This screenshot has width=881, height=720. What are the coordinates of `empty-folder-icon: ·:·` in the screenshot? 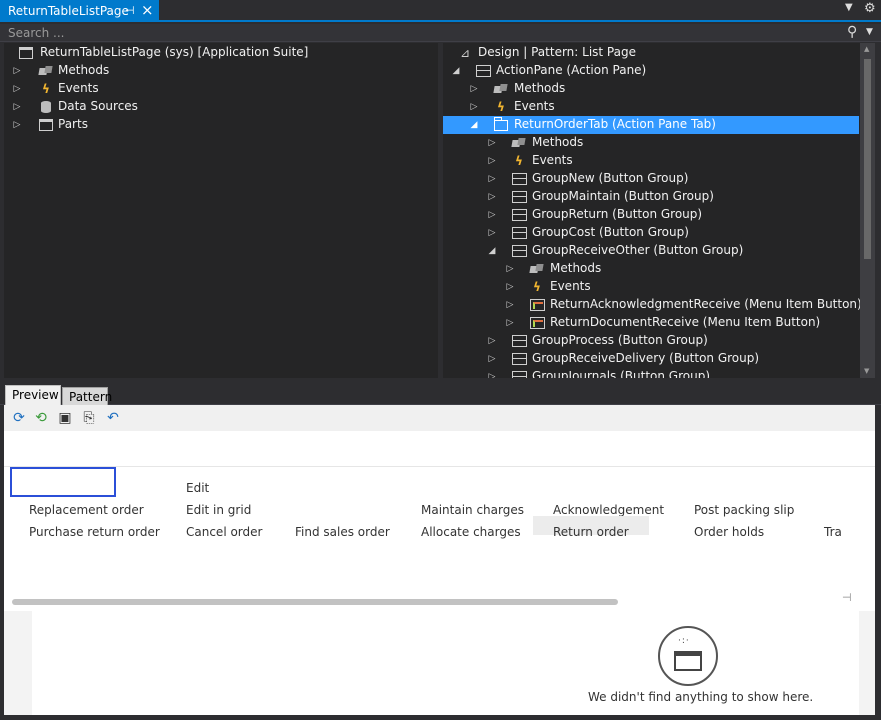 It's located at (688, 656).